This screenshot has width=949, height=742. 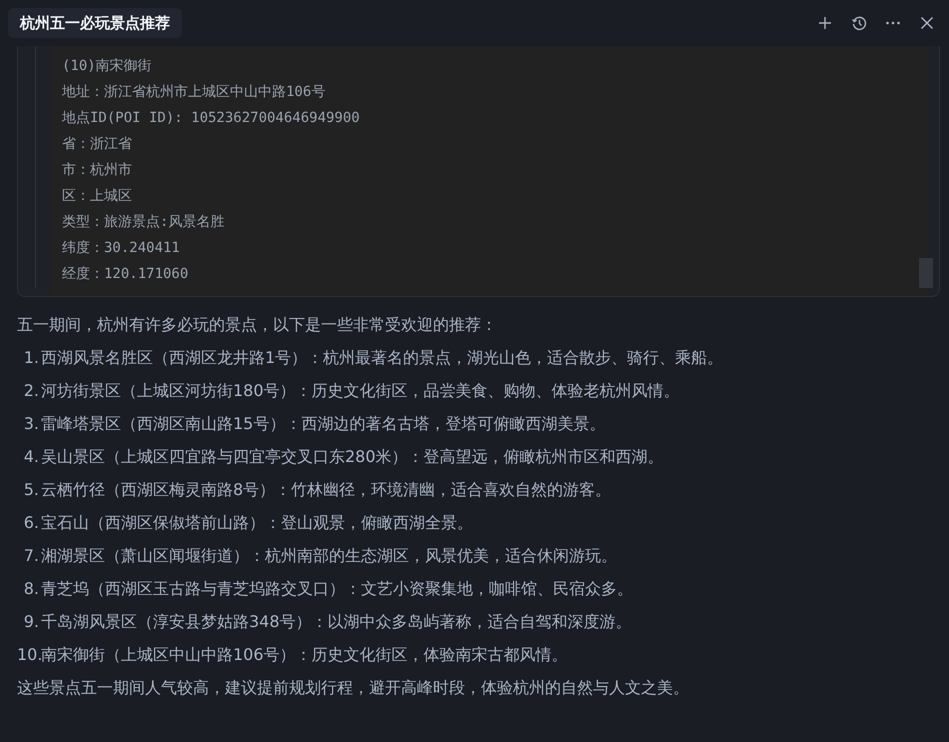 What do you see at coordinates (107, 66) in the screenshot?
I see `code-line: (10)南宋御街` at bounding box center [107, 66].